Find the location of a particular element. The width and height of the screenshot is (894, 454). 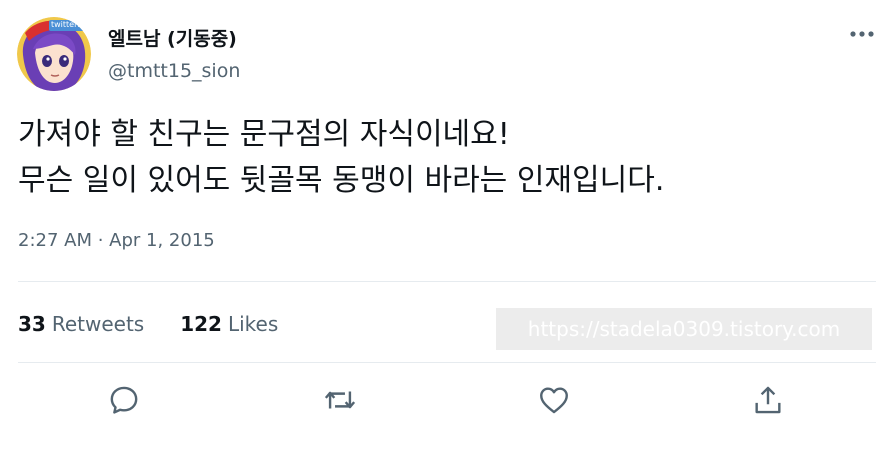

reply-icon is located at coordinates (124, 400).